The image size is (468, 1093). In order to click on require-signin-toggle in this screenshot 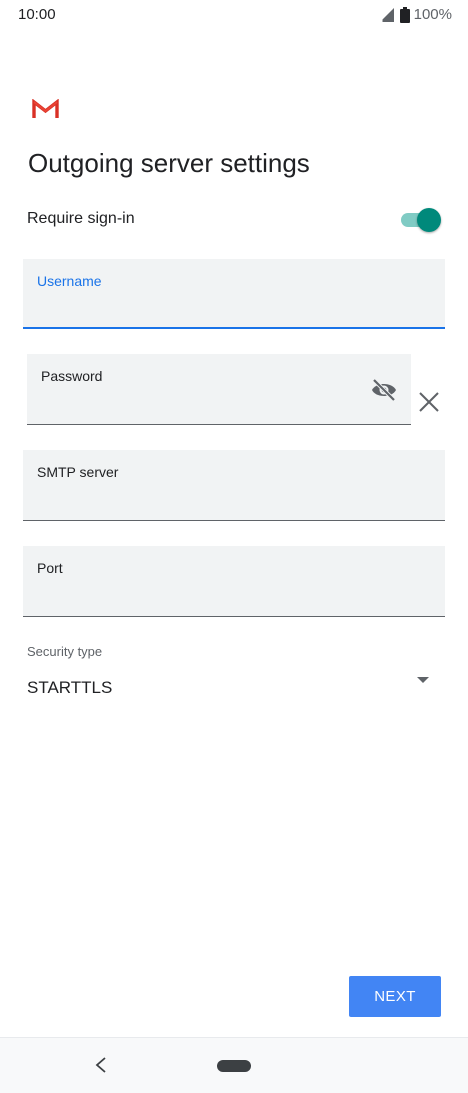, I will do `click(421, 220)`.